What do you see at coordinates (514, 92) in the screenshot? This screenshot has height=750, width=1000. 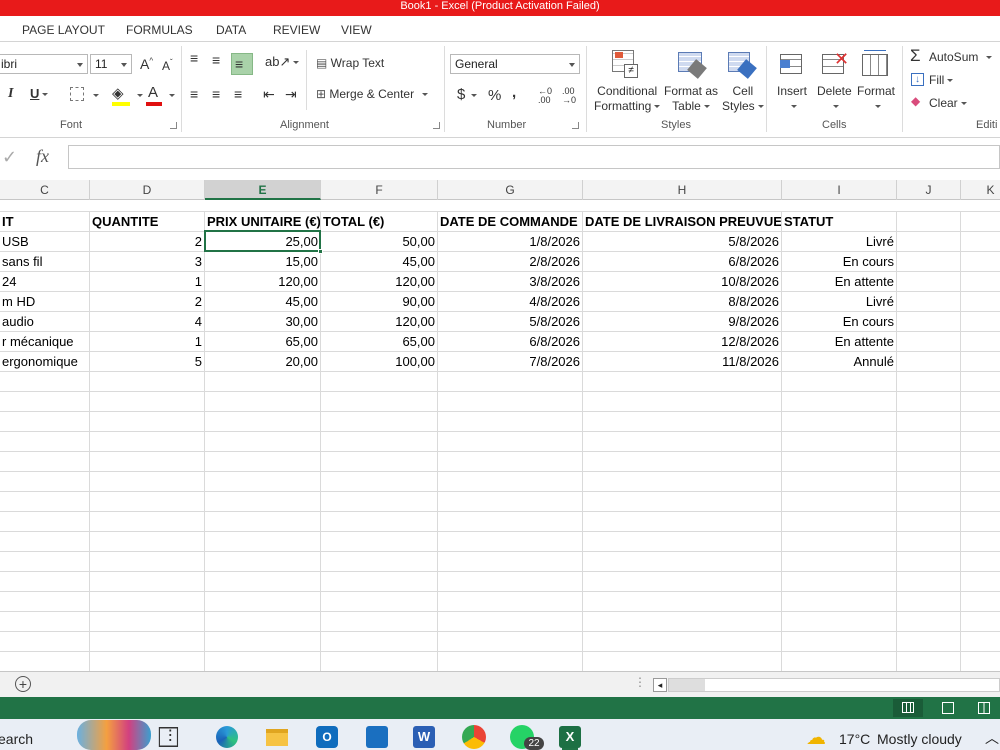 I see `comma-button: ,` at bounding box center [514, 92].